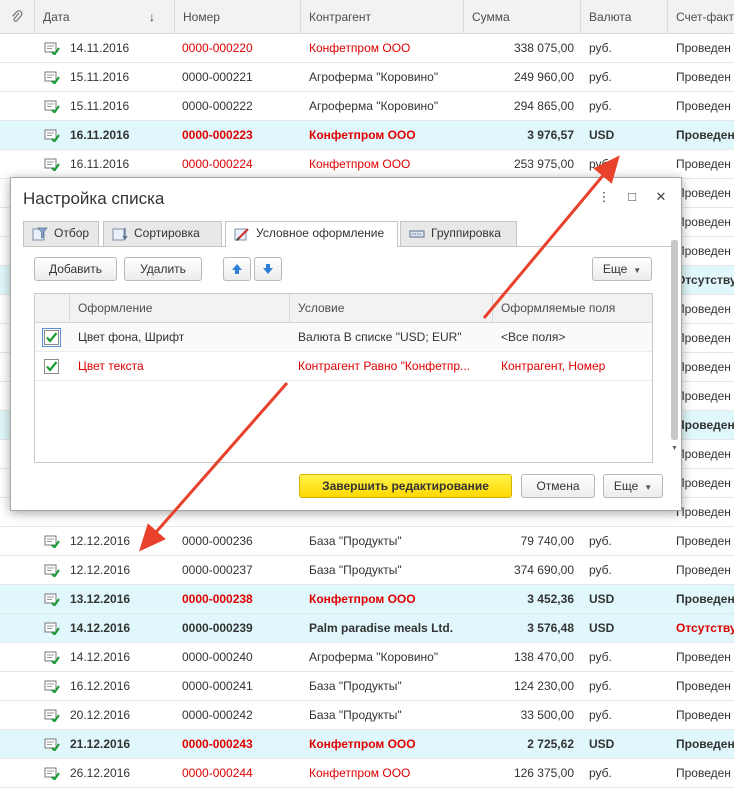 This screenshot has width=734, height=788. I want to click on date-cell: 14.12.2016, so click(100, 628).